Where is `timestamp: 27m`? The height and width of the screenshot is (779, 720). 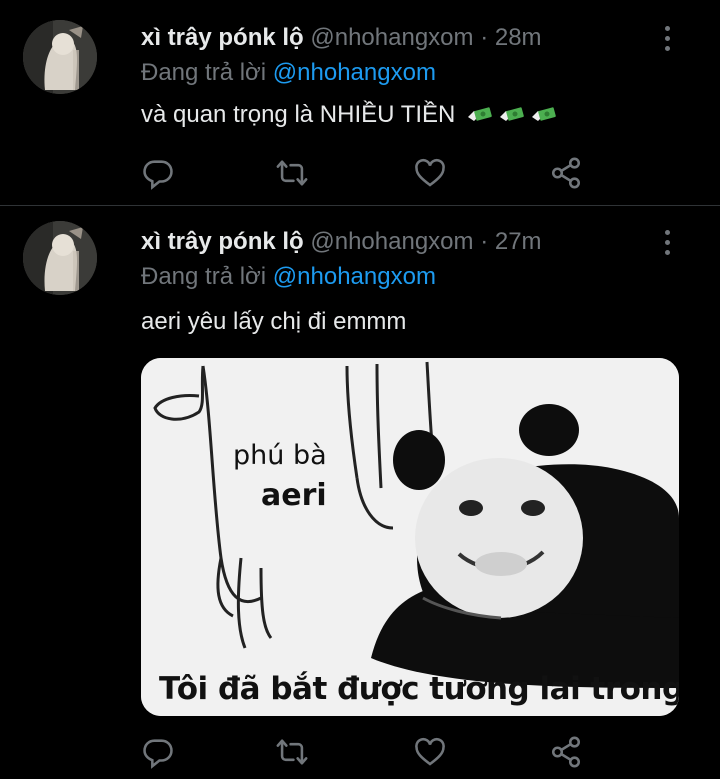 timestamp: 27m is located at coordinates (518, 241).